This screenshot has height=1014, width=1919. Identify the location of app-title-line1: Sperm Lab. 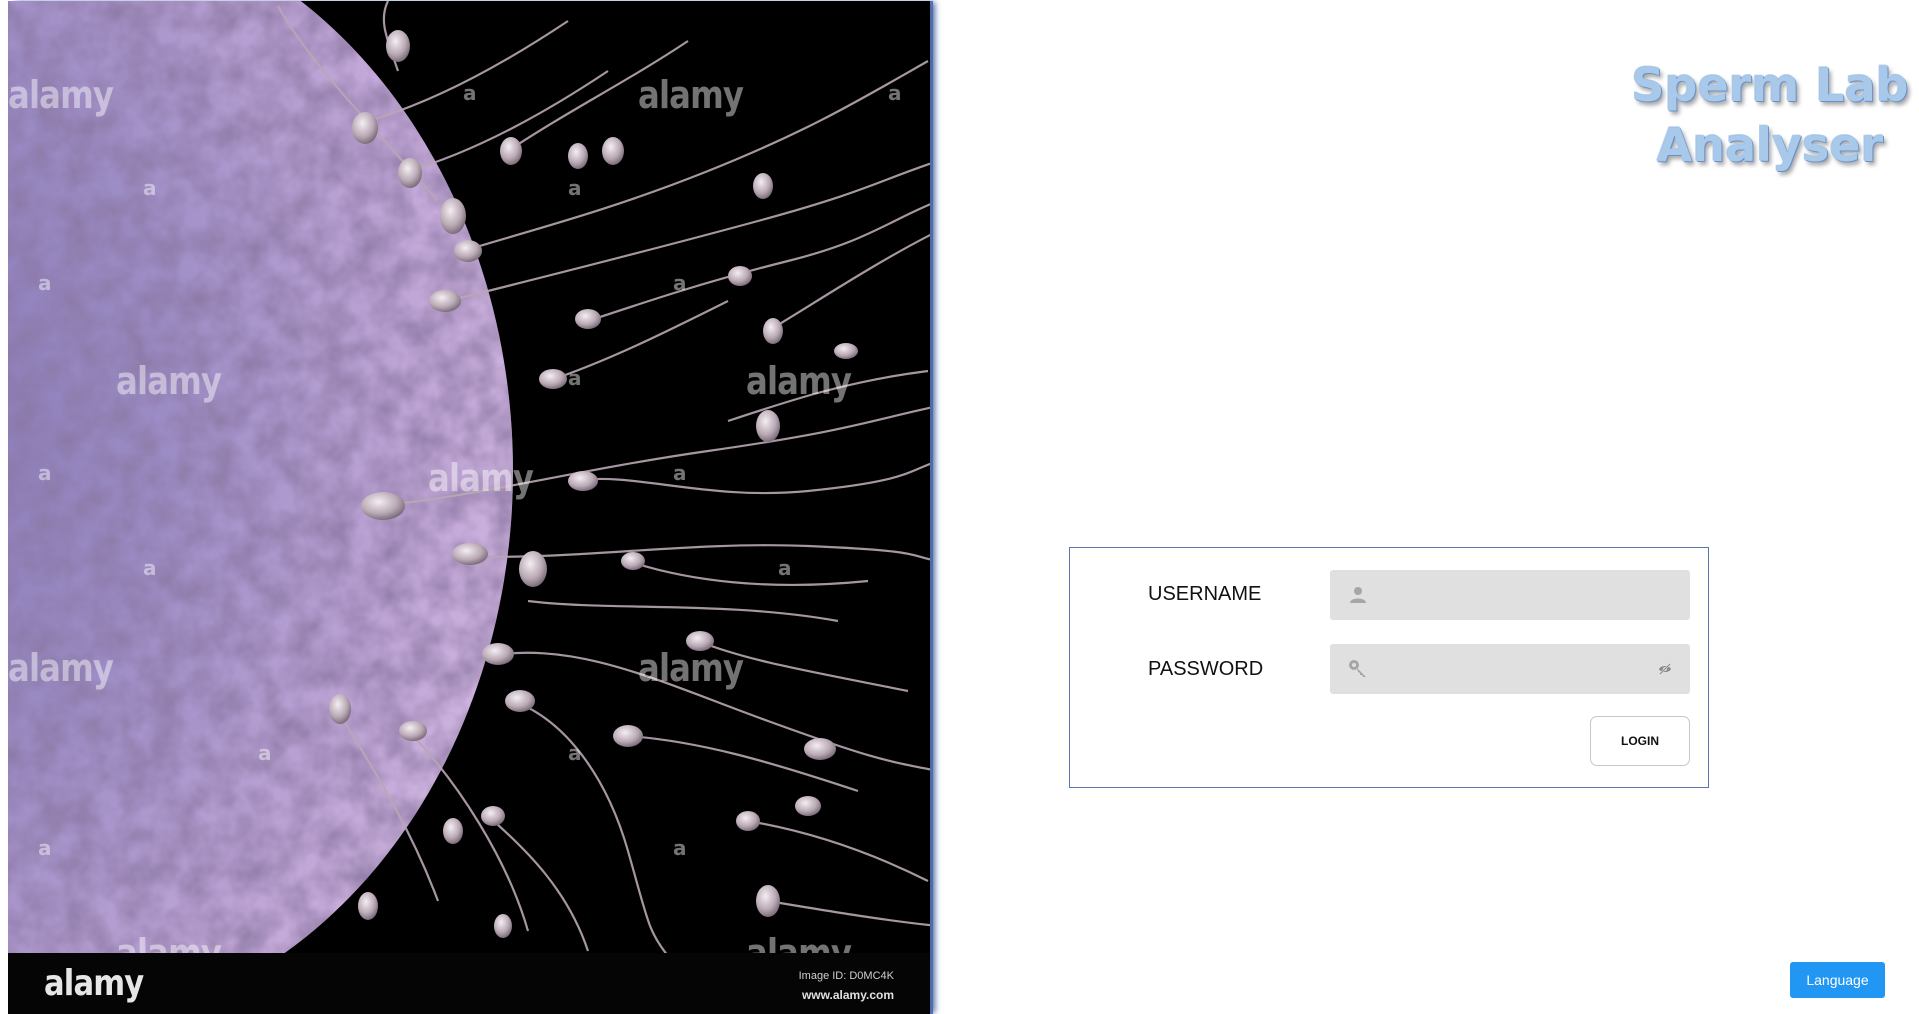
(1770, 85).